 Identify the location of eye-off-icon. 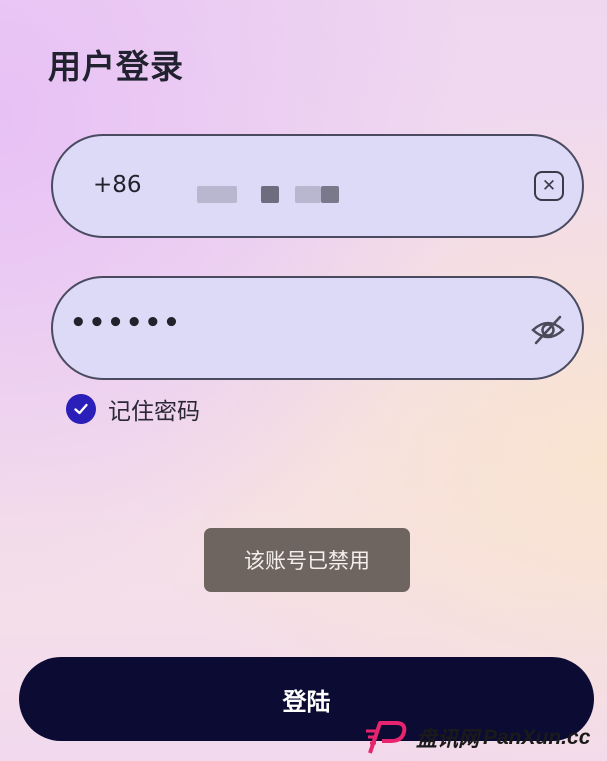
(548, 330).